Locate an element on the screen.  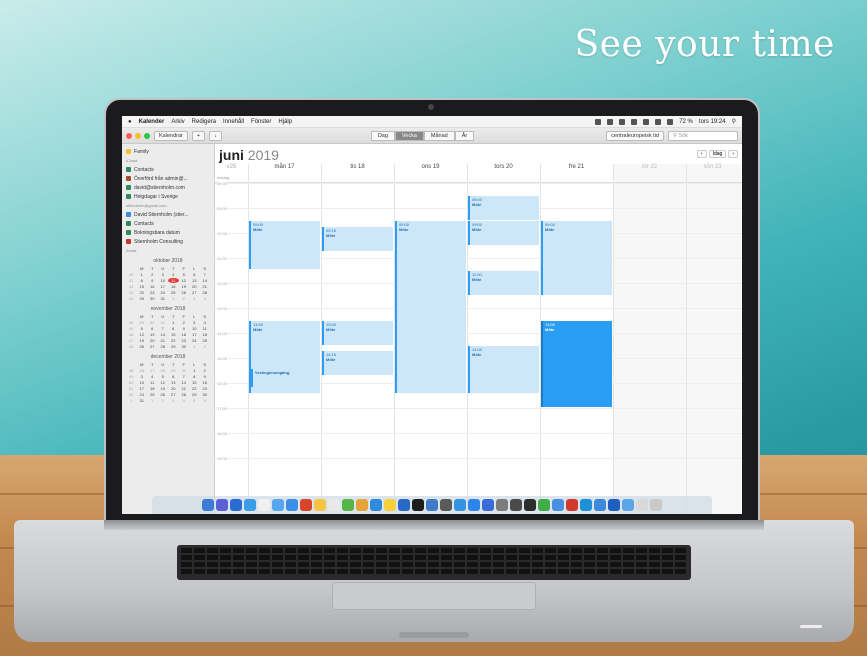
app-store-icon is located at coordinates (474, 505).